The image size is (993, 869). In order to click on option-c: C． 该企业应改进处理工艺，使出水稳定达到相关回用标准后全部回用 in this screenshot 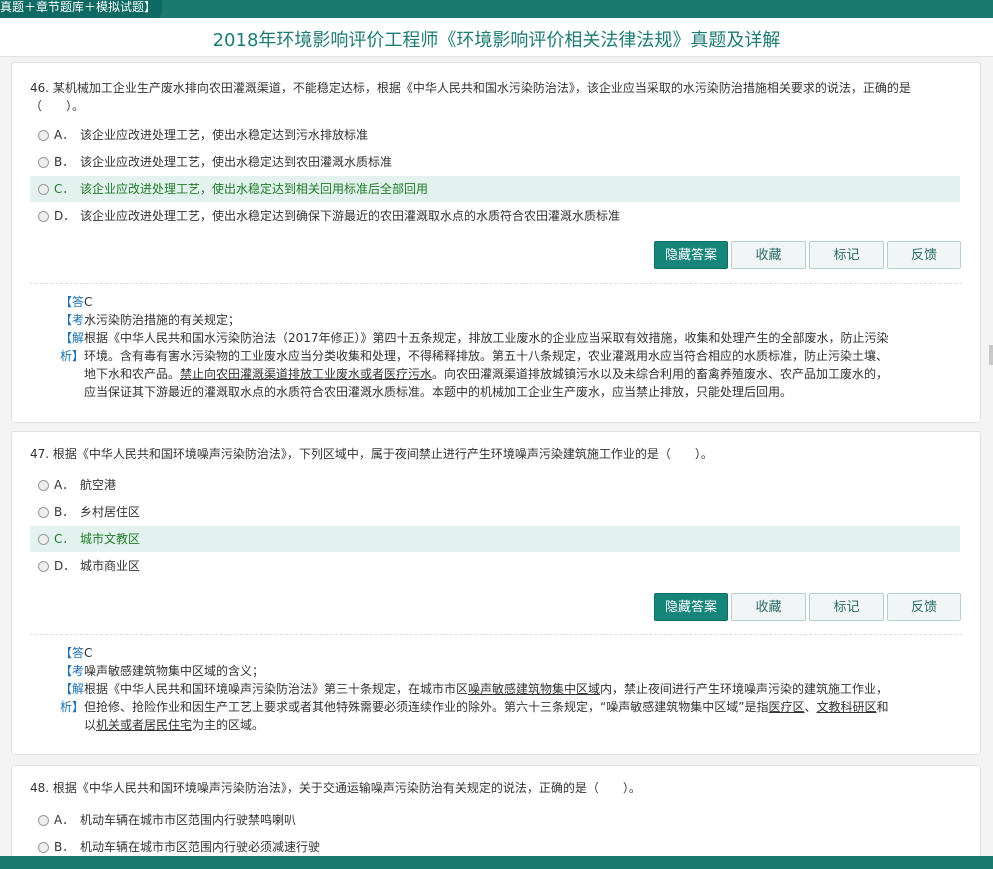, I will do `click(495, 189)`.